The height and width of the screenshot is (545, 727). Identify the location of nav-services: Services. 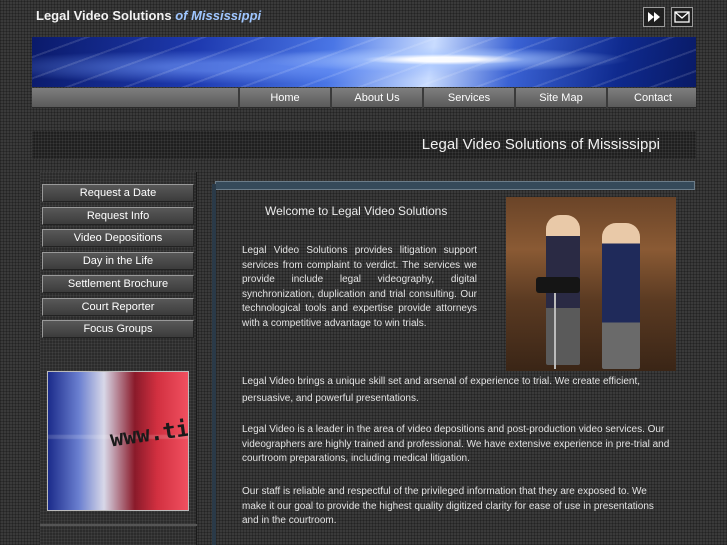
(468, 98).